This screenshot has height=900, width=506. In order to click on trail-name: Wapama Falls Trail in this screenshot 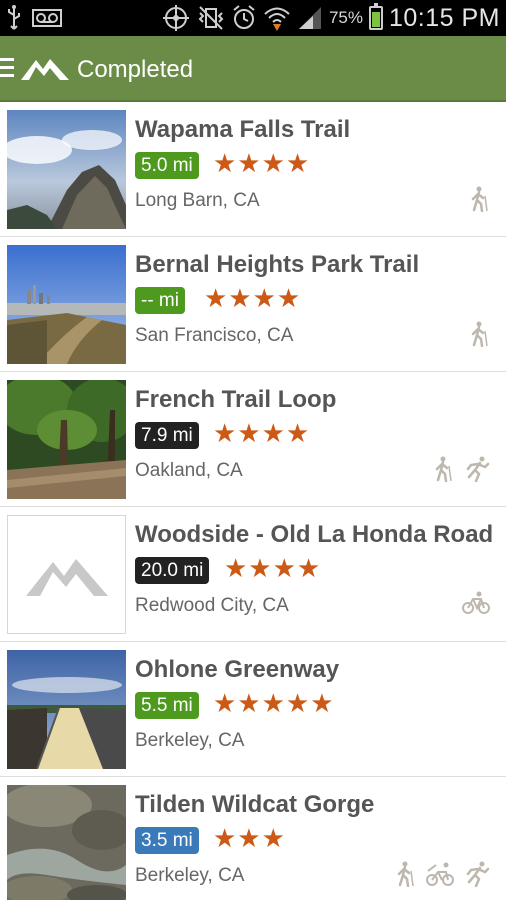, I will do `click(243, 129)`.